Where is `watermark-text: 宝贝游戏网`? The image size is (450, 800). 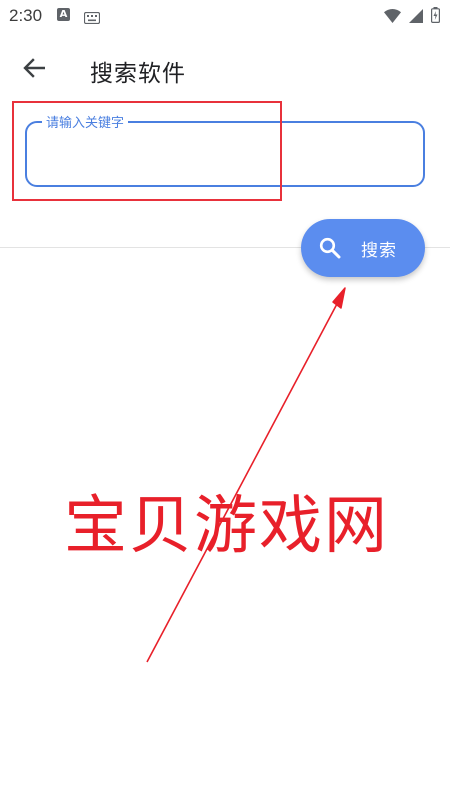
watermark-text: 宝贝游戏网 is located at coordinates (226, 525).